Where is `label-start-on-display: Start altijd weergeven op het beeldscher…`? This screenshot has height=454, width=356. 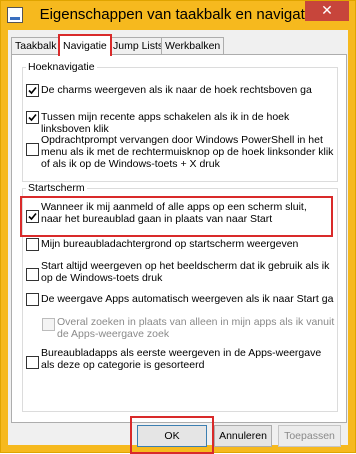
label-start-on-display: Start altijd weergeven op het beeldscher… is located at coordinates (185, 272).